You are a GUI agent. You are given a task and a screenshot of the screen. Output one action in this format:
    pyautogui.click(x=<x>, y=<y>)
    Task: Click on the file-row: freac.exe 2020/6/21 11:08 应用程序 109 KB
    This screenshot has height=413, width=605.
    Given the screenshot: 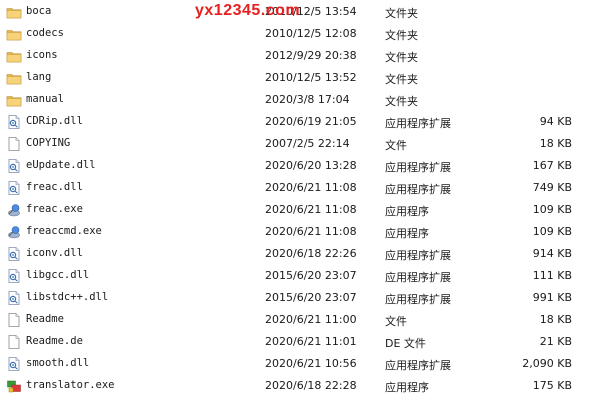 What is the action you would take?
    pyautogui.click(x=302, y=210)
    